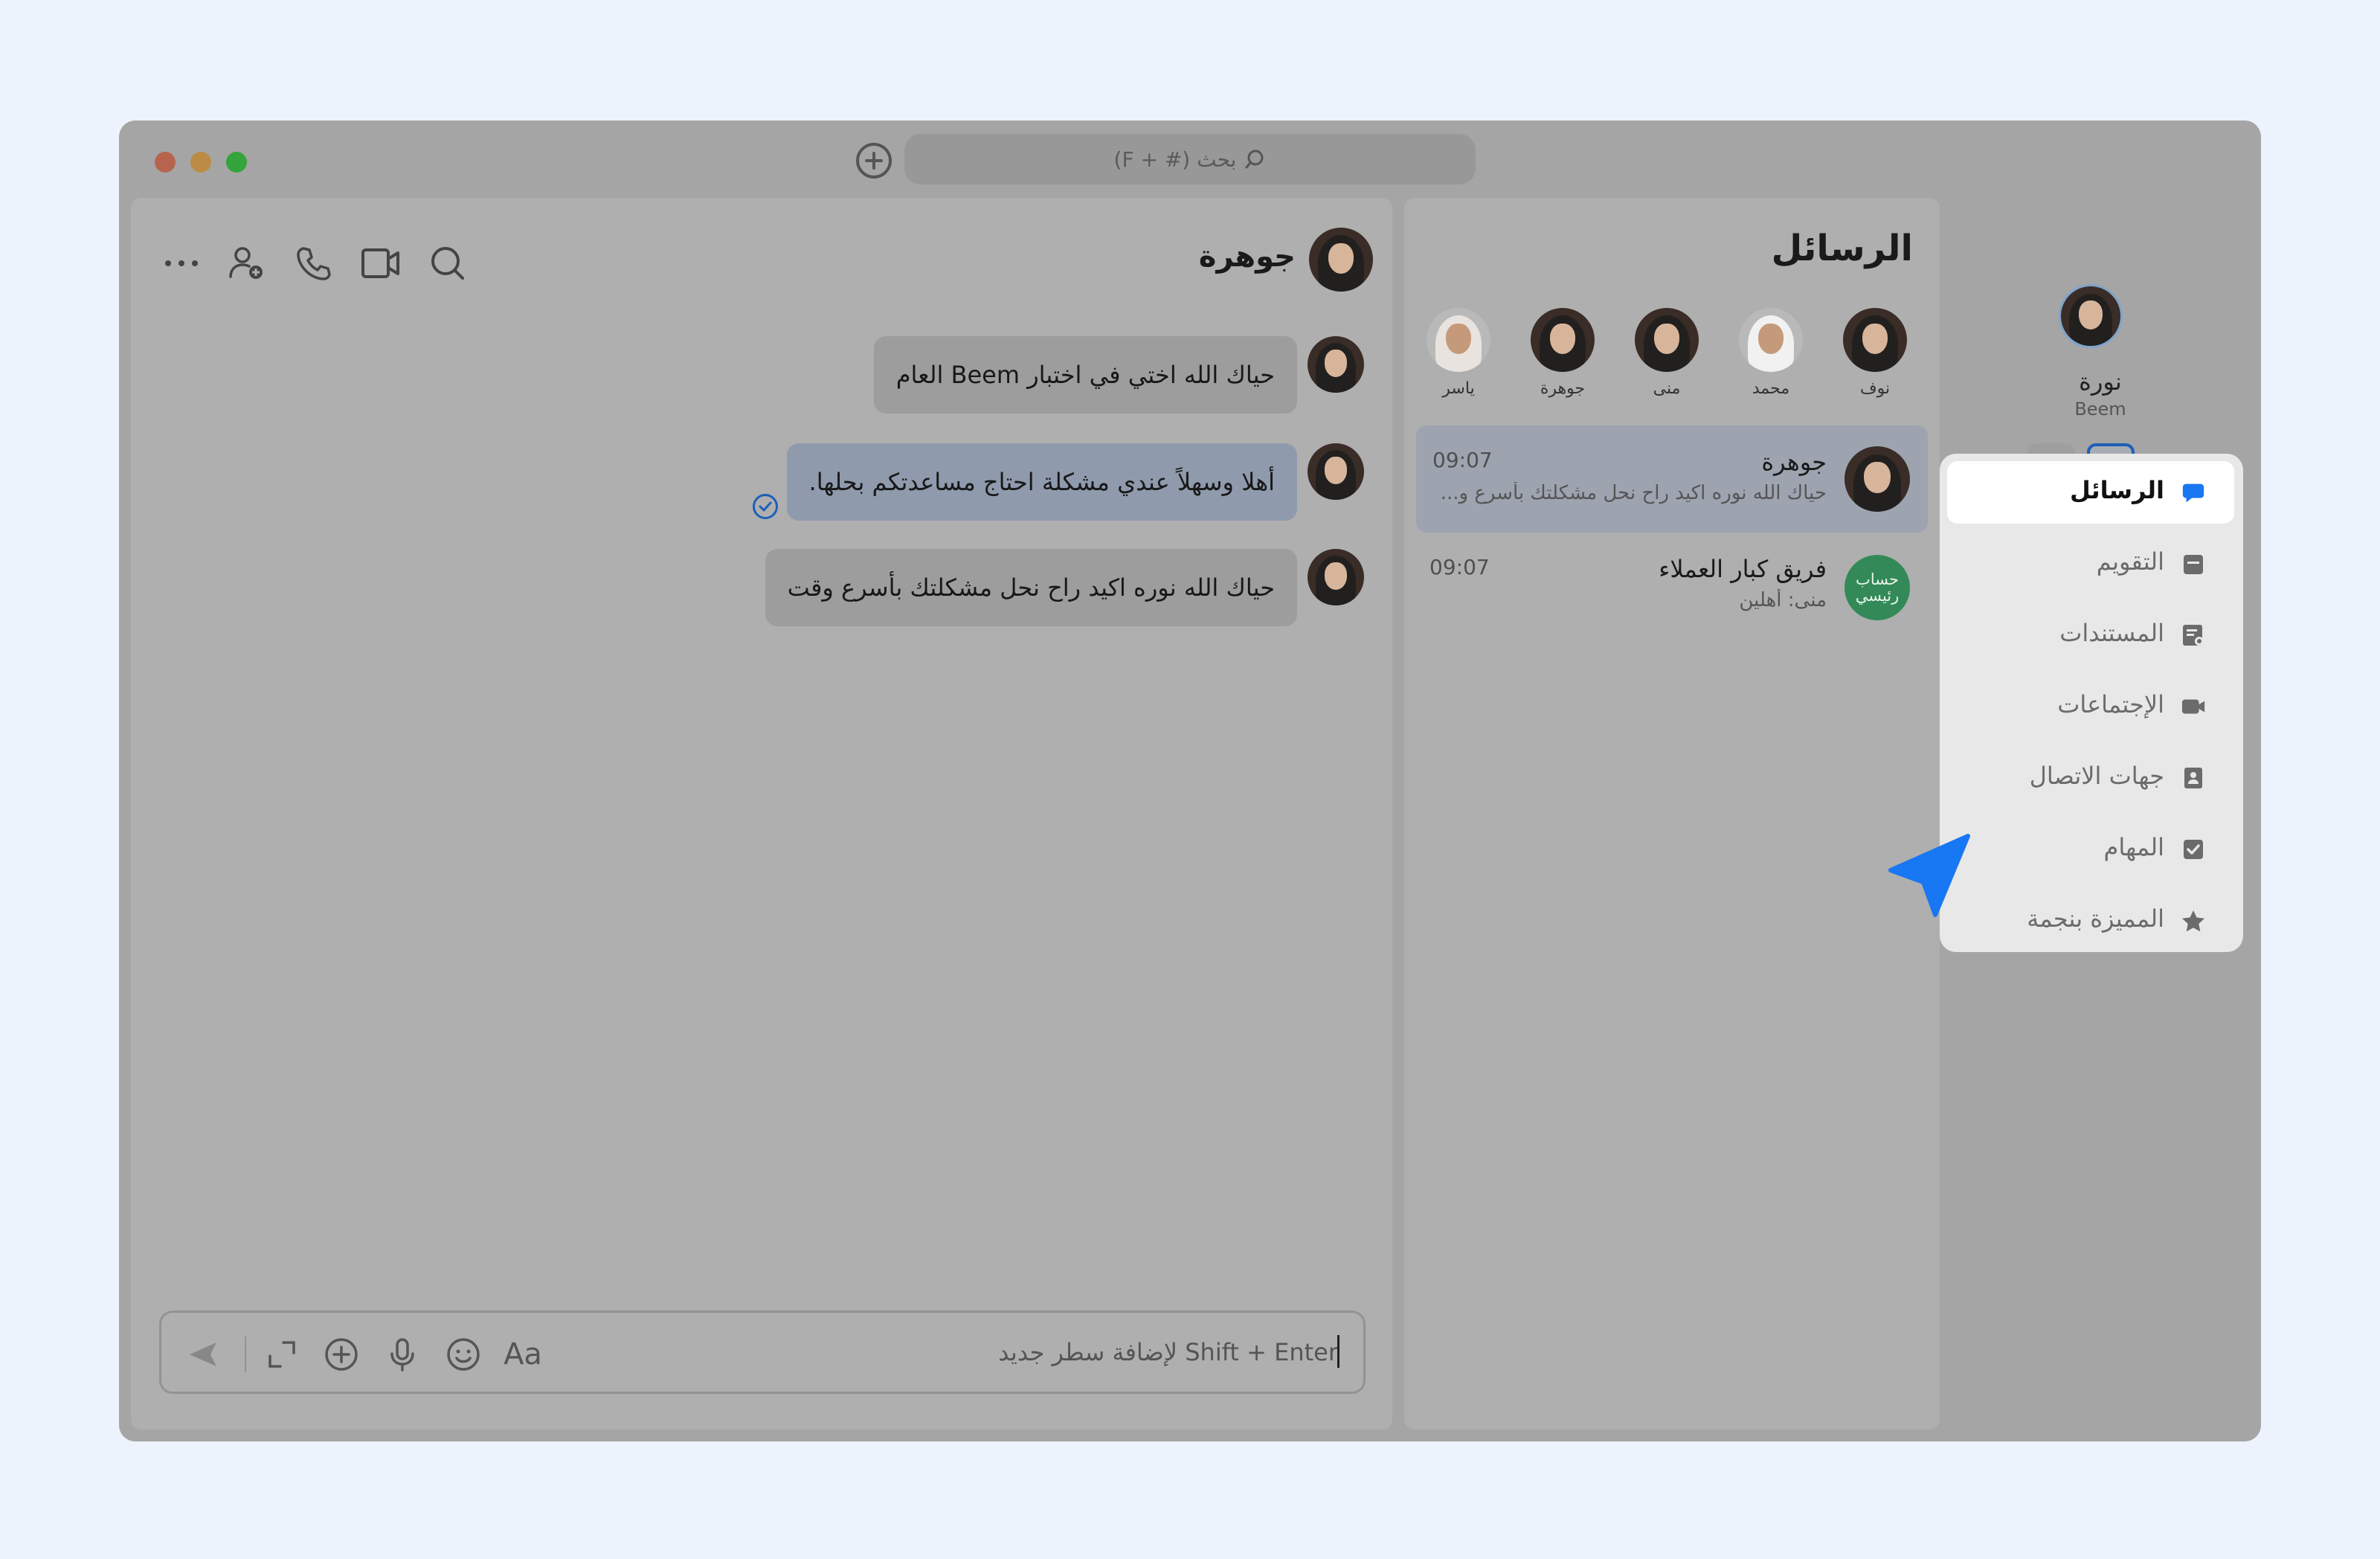  I want to click on group-avatar: حساب رئيسي, so click(1877, 587).